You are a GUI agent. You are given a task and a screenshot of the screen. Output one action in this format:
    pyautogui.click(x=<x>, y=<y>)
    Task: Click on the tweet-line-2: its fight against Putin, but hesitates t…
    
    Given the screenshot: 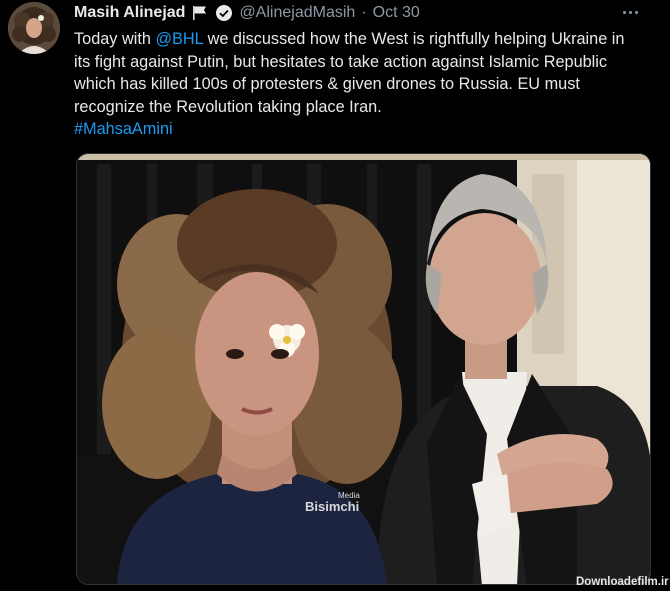 What is the action you would take?
    pyautogui.click(x=341, y=61)
    